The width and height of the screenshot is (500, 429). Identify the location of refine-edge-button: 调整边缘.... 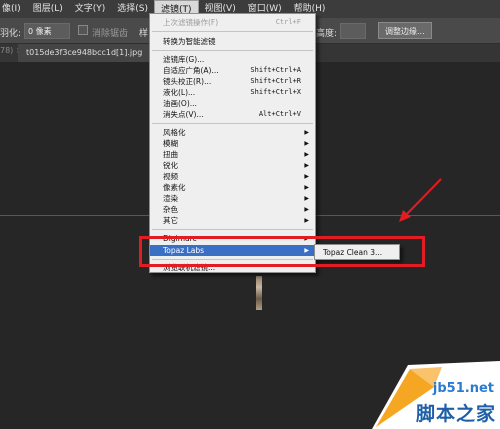
(405, 30).